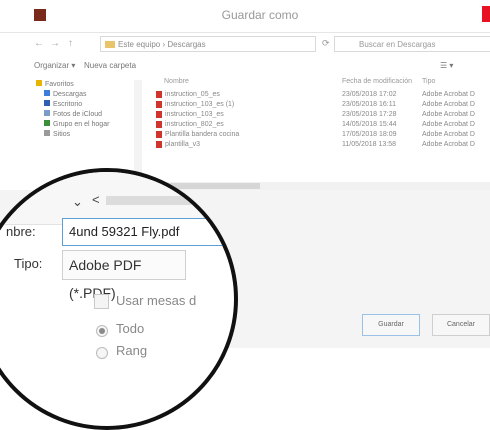 Image resolution: width=490 pixels, height=430 pixels. I want to click on forward-icon: →, so click(55, 43).